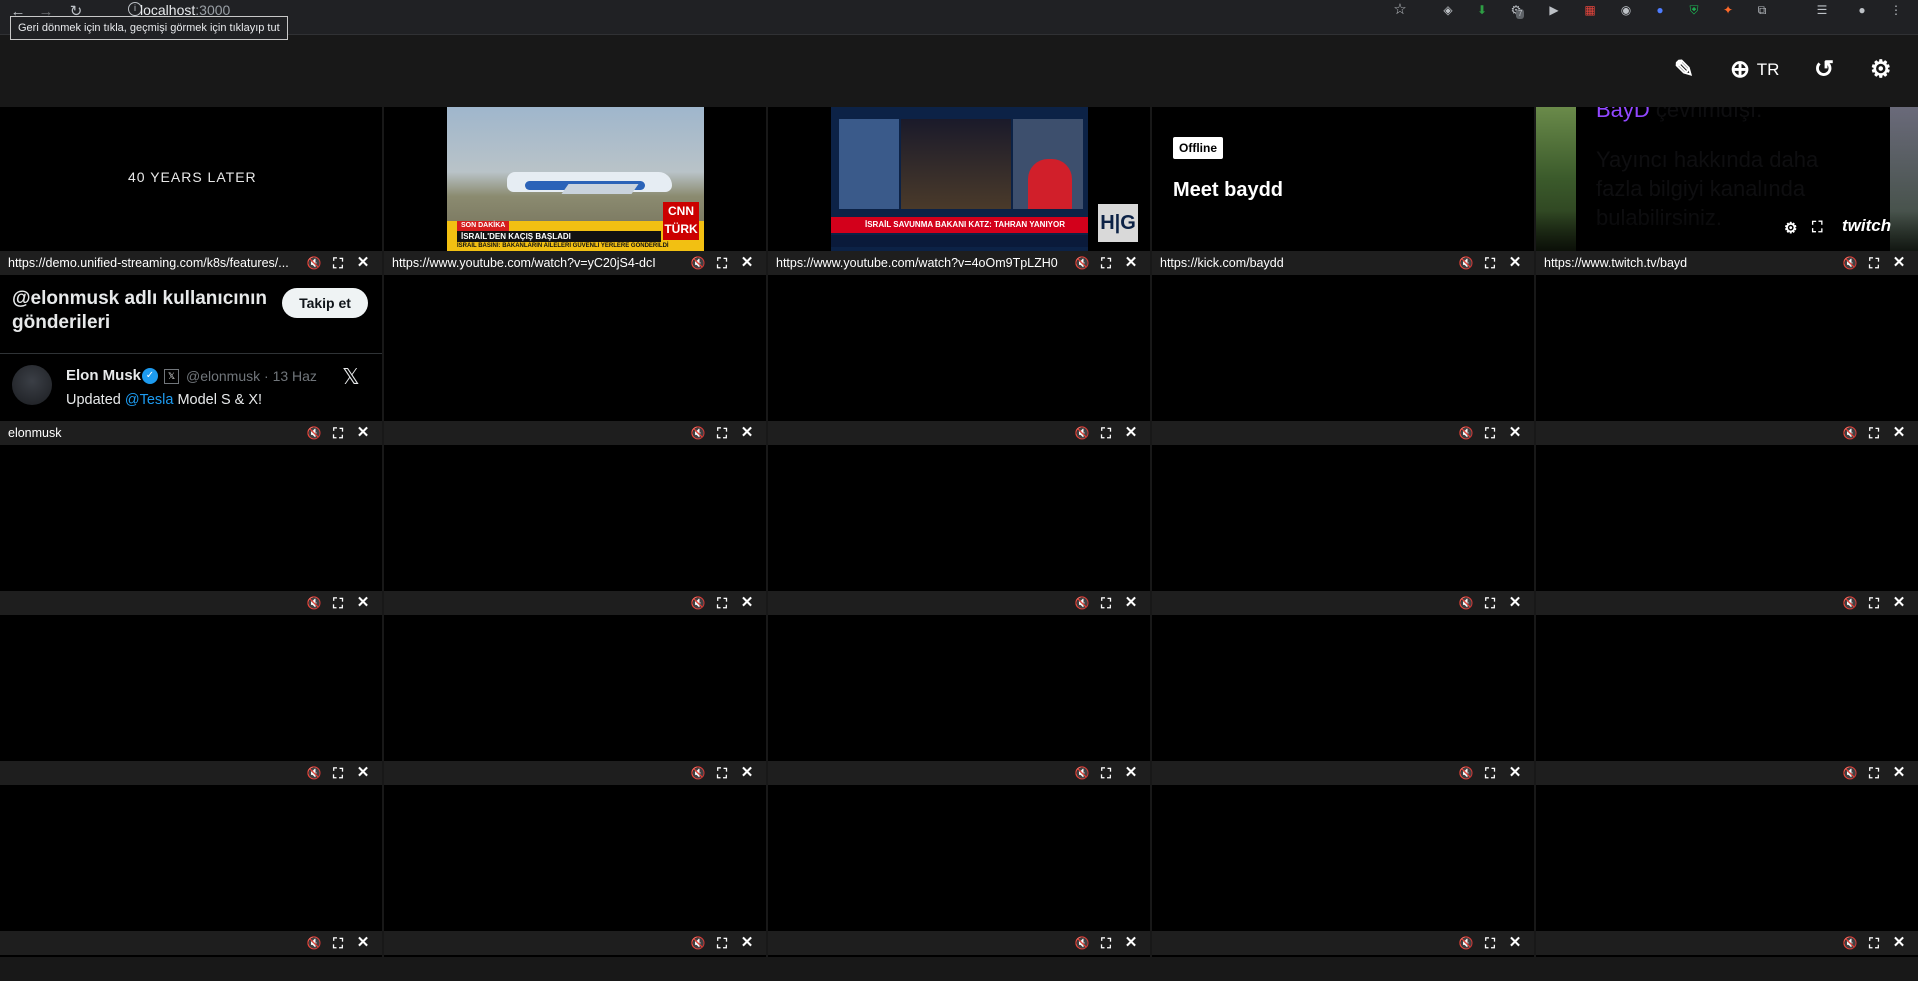 This screenshot has width=1918, height=981. Describe the element at coordinates (1866, 226) in the screenshot. I see `twitch-logo: twitch` at that location.